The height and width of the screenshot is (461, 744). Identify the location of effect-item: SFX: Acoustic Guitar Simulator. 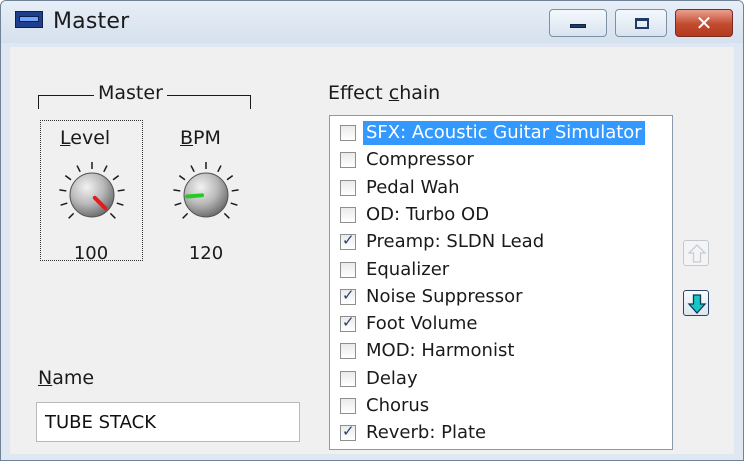
(501, 133).